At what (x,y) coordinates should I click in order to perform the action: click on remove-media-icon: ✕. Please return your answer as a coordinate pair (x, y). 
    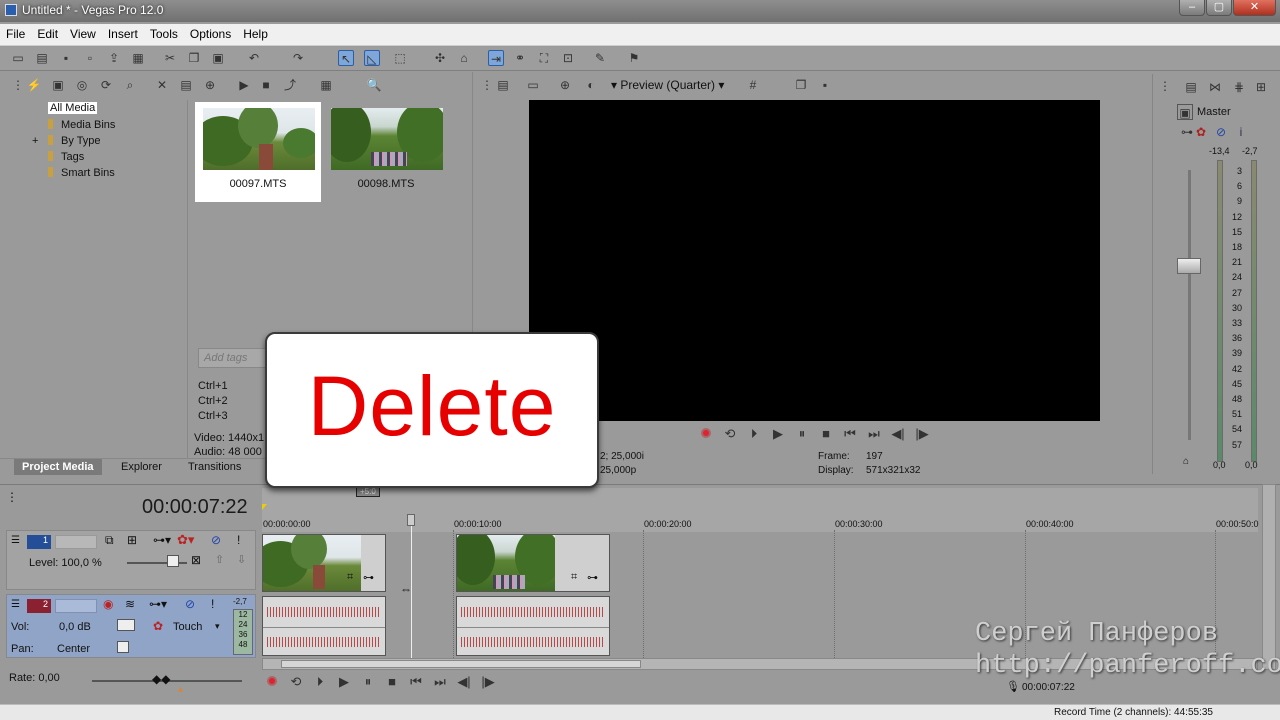
    Looking at the image, I should click on (162, 85).